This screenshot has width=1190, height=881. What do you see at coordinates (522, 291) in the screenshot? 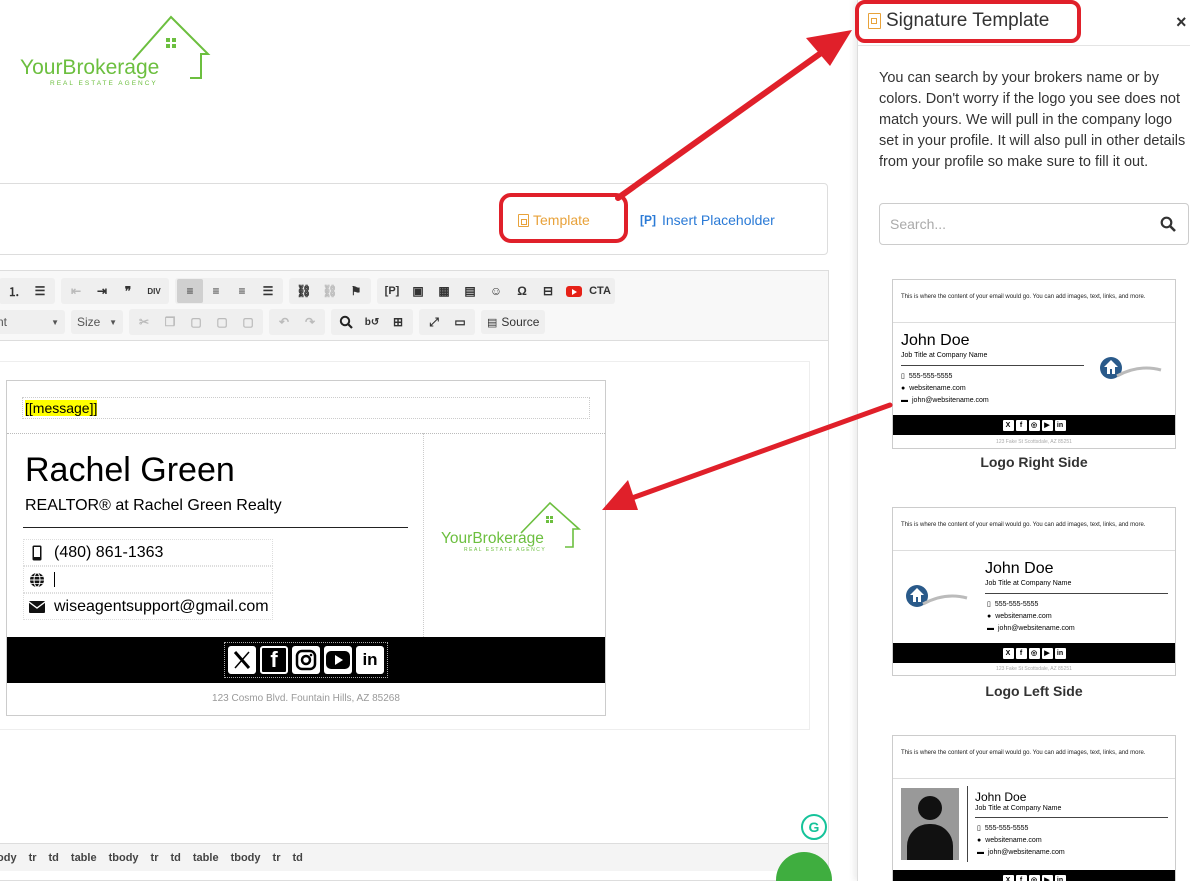
I see `special-char-icon: Ω` at bounding box center [522, 291].